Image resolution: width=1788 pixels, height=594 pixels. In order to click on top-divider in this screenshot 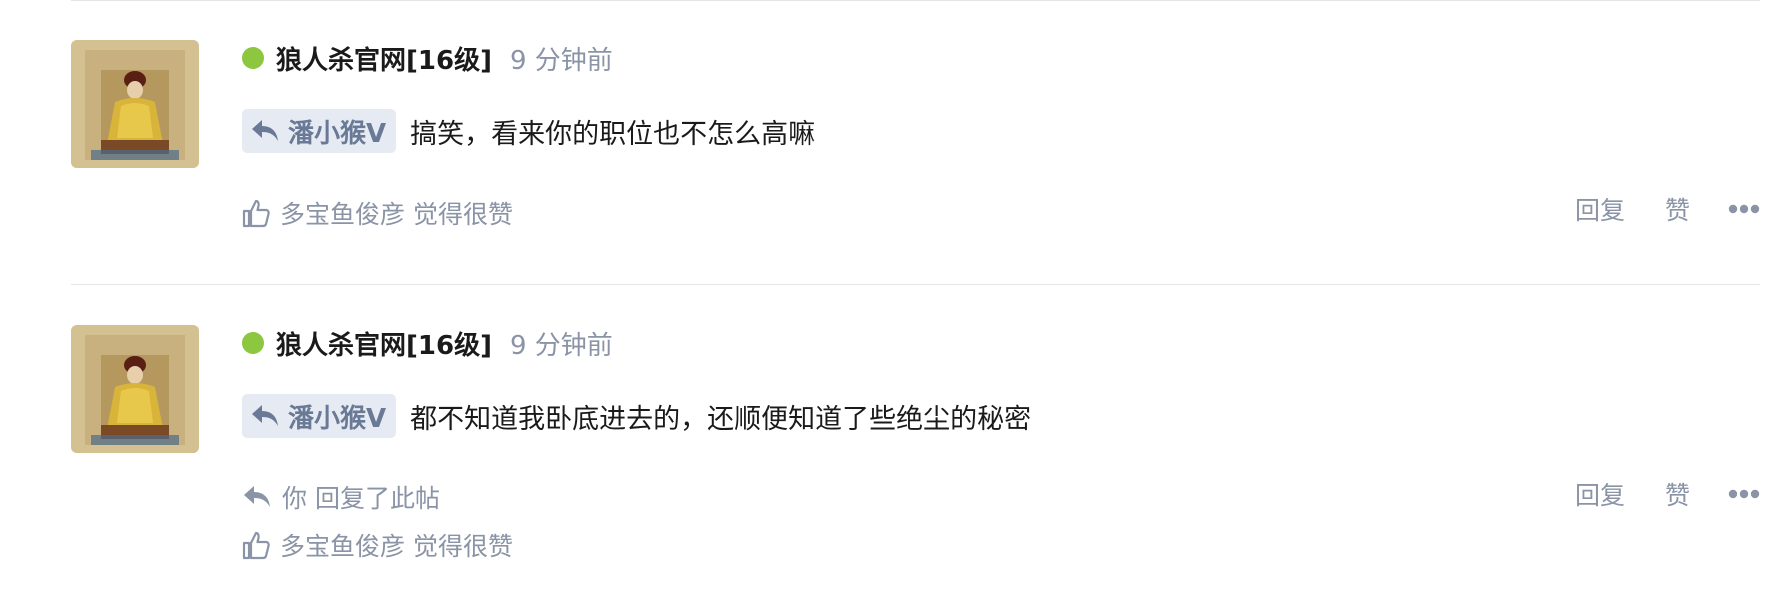, I will do `click(915, 0)`.